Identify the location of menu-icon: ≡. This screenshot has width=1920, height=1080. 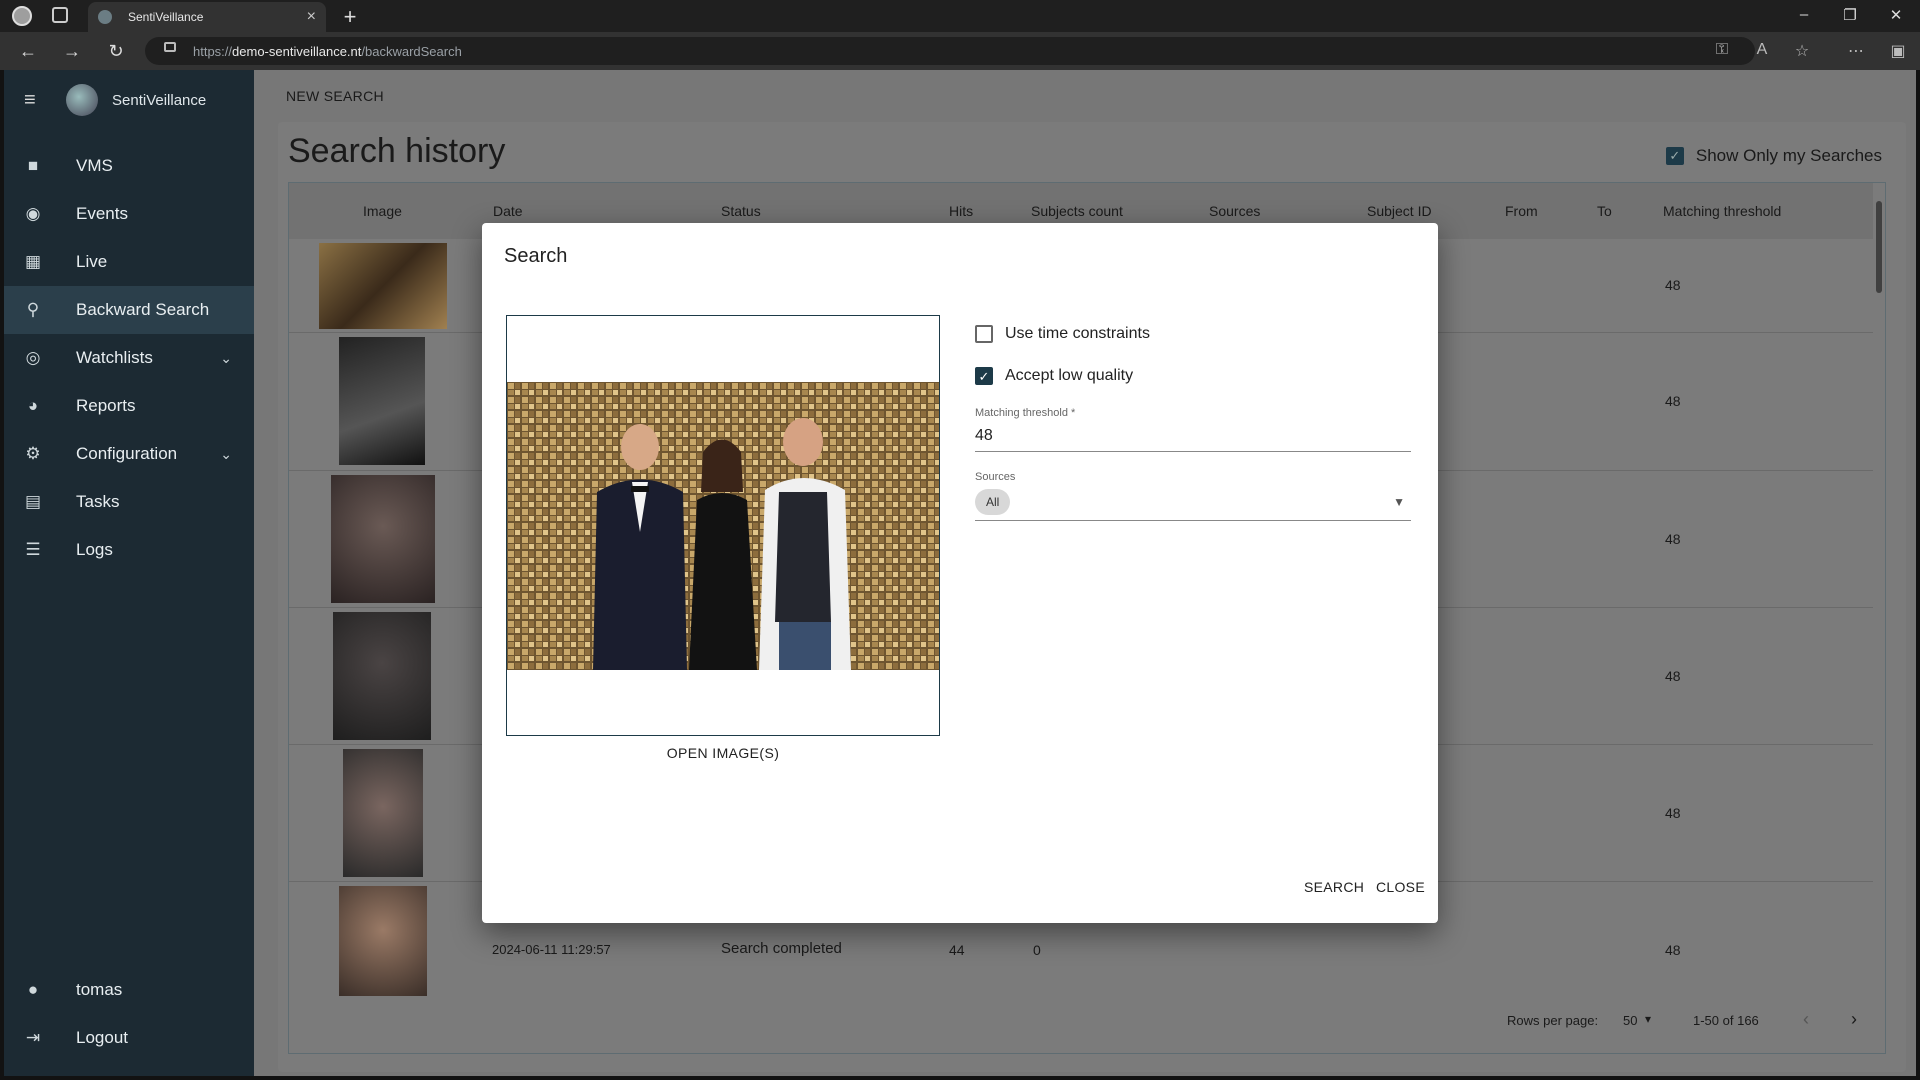
(34, 100).